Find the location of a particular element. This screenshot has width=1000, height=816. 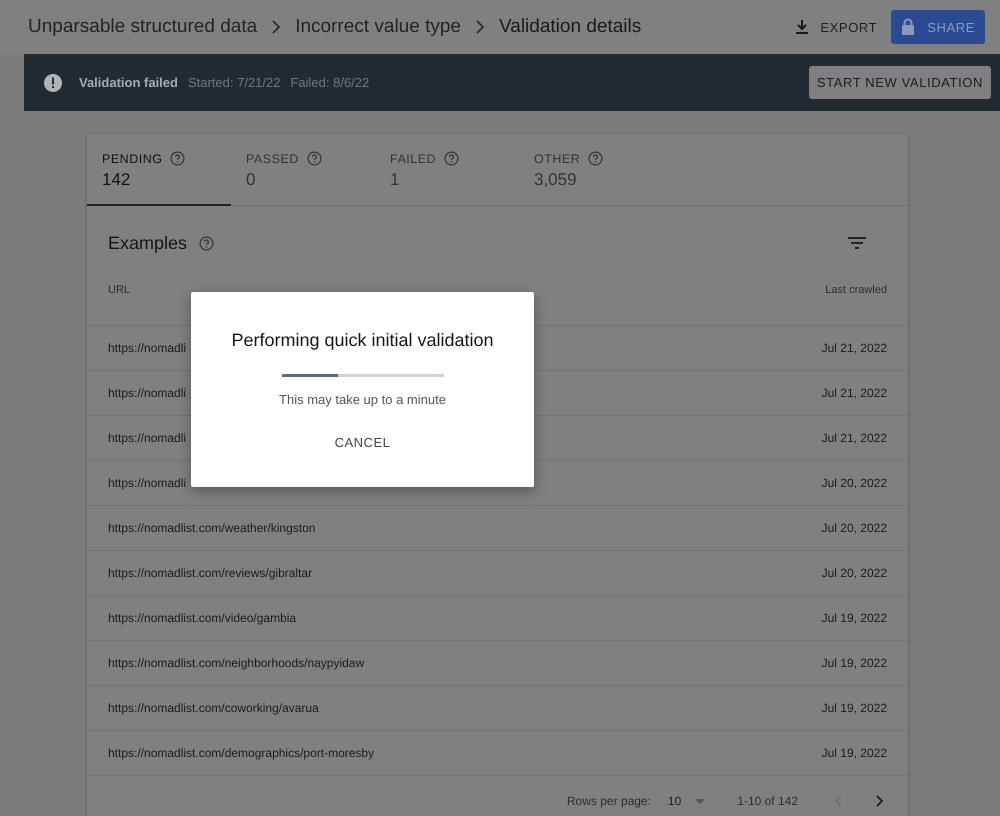

url-cell: https://nomadlist.com/neighborhoods/naypyidaw is located at coordinates (236, 663).